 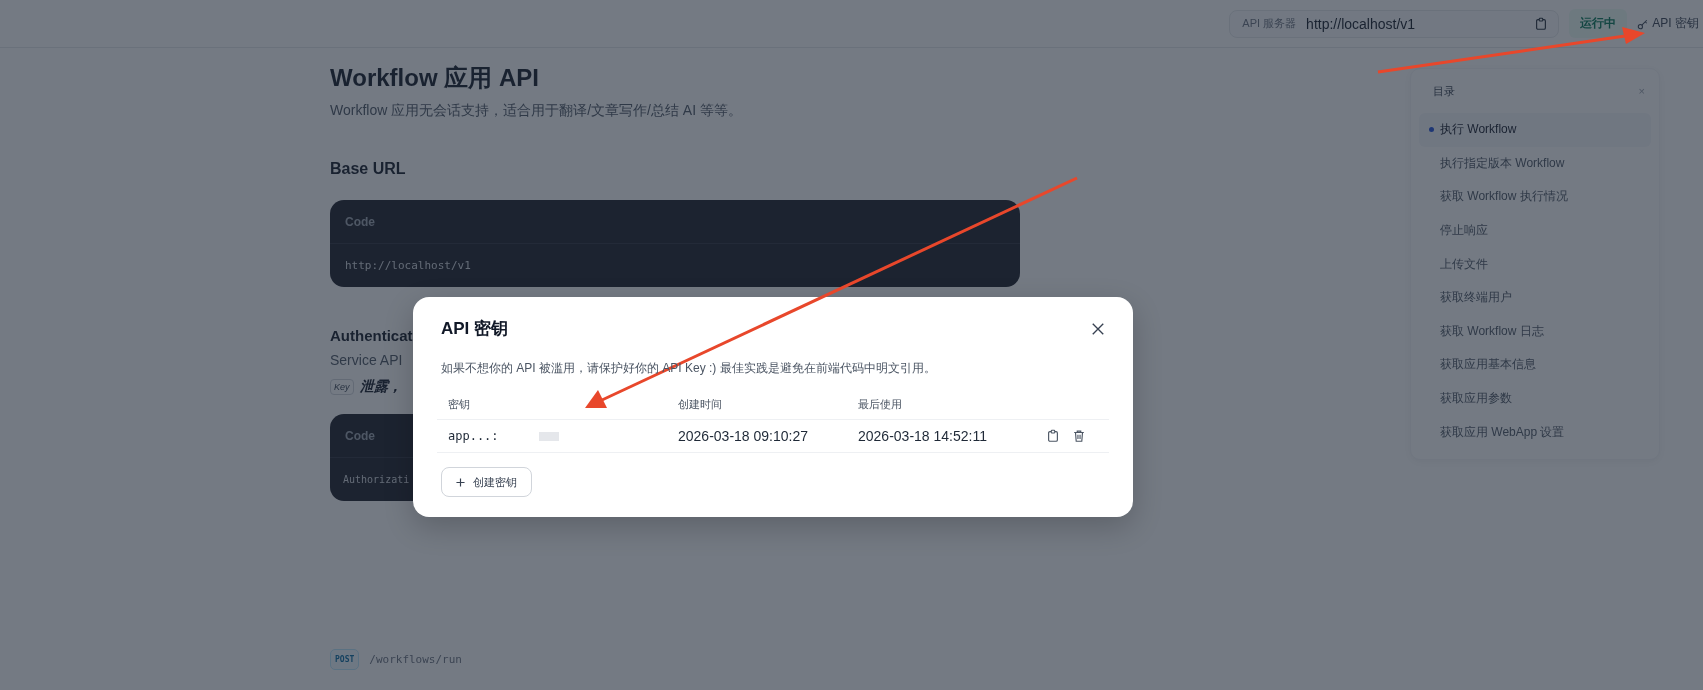 What do you see at coordinates (486, 482) in the screenshot?
I see `create-key-button: 创建密钥` at bounding box center [486, 482].